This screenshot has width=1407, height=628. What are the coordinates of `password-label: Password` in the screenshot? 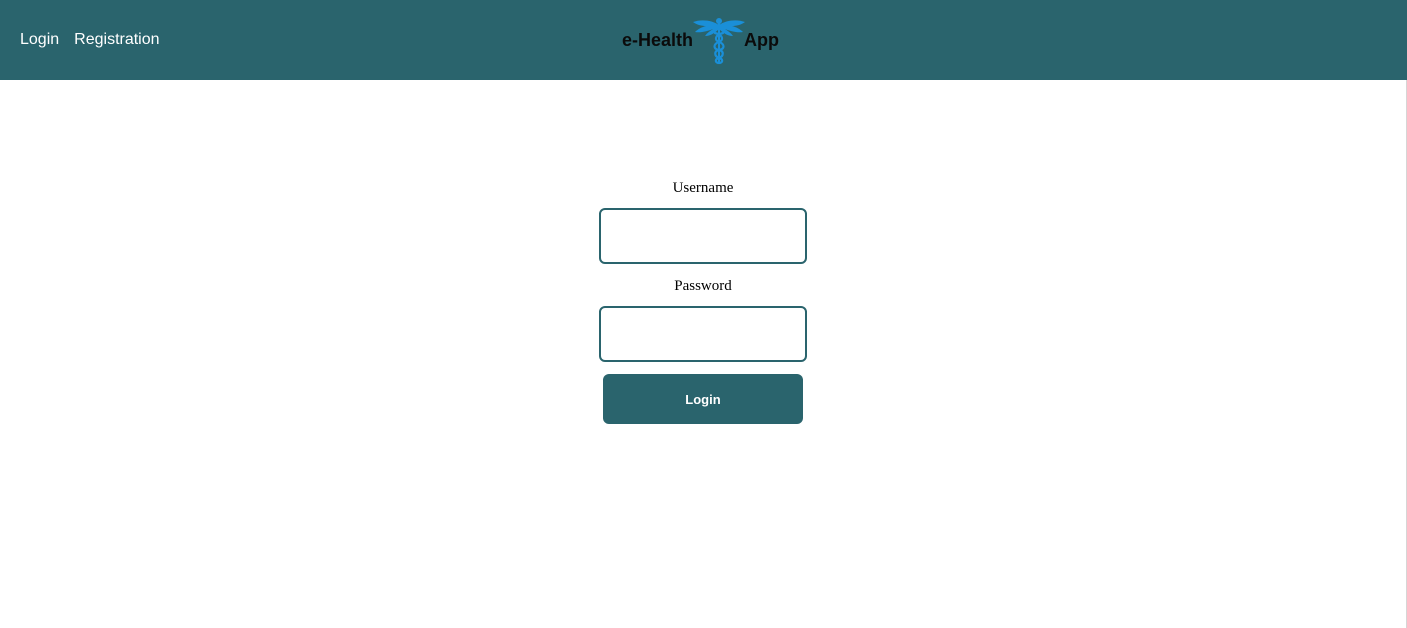 It's located at (703, 286).